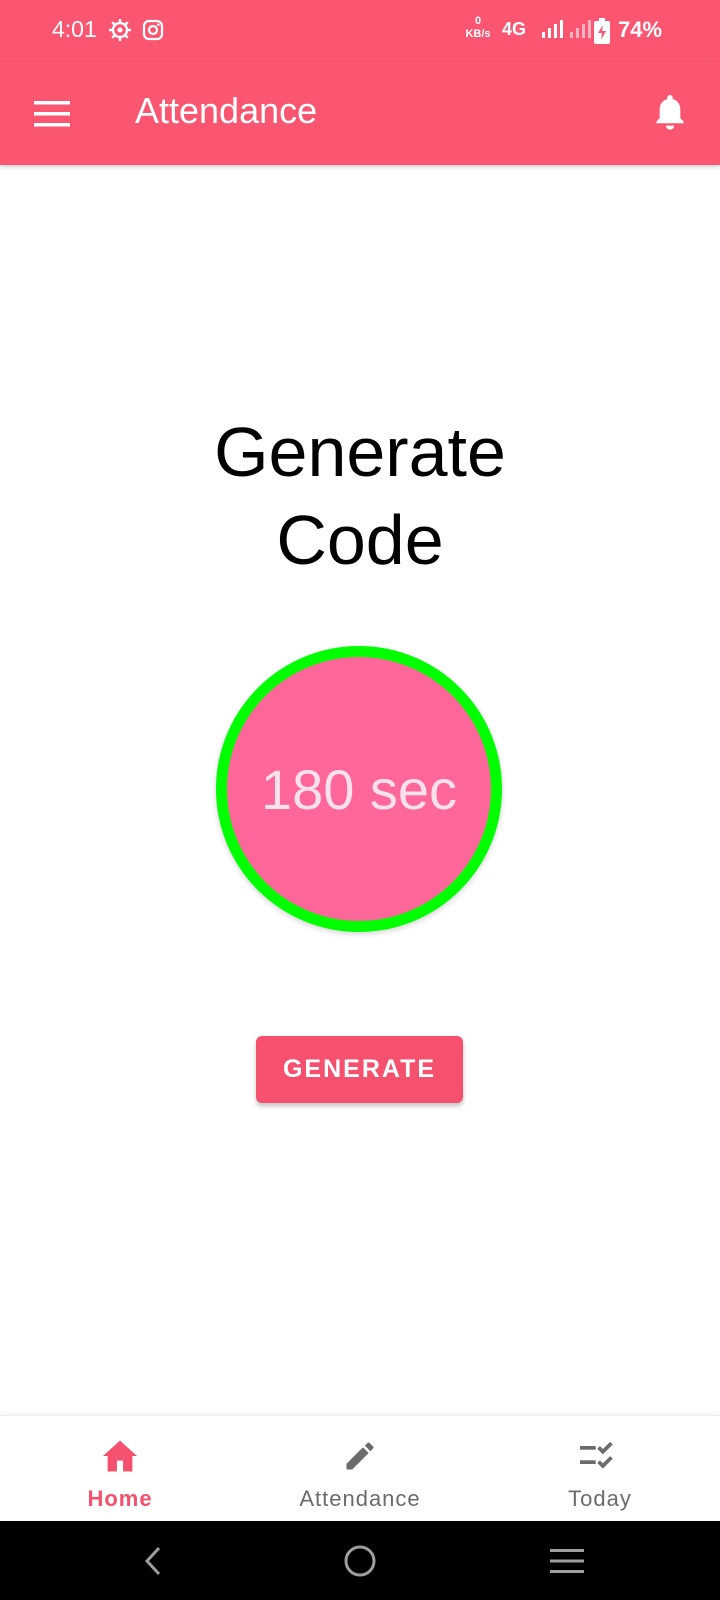  Describe the element at coordinates (600, 1456) in the screenshot. I see `checklist-icon` at that location.